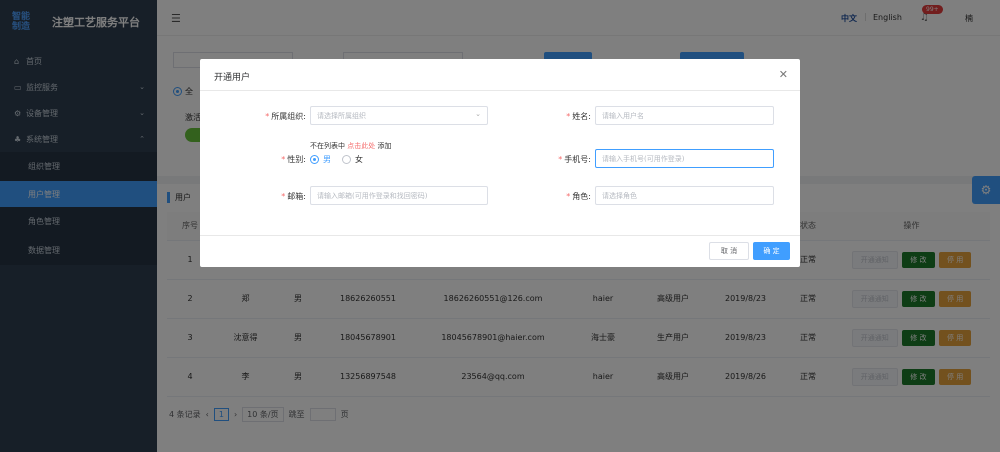 This screenshot has width=1000, height=452. I want to click on close-icon: ✕, so click(783, 74).